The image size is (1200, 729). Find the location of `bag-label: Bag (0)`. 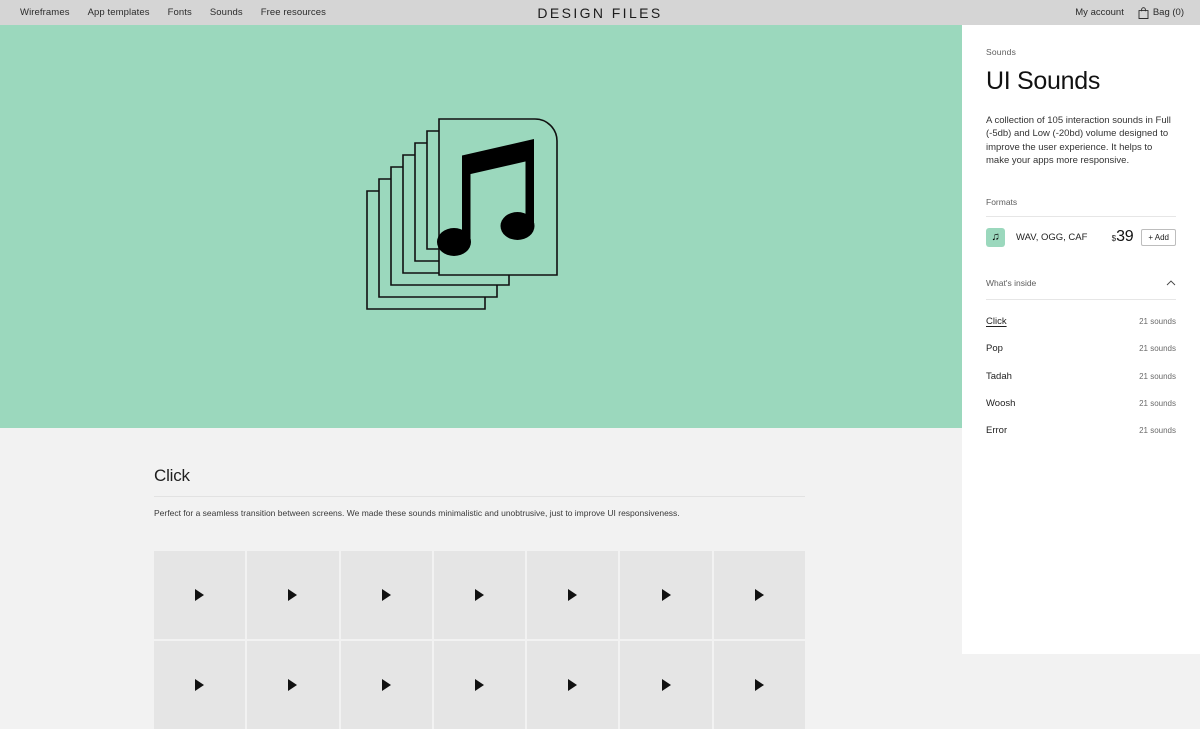

bag-label: Bag (0) is located at coordinates (1168, 12).